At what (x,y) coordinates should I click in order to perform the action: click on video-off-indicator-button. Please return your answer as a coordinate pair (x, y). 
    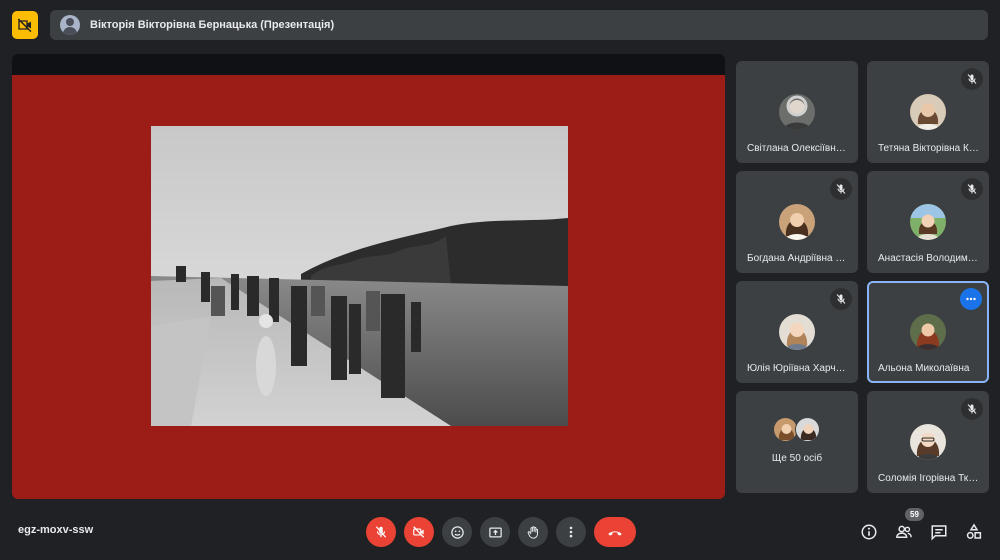
    Looking at the image, I should click on (25, 25).